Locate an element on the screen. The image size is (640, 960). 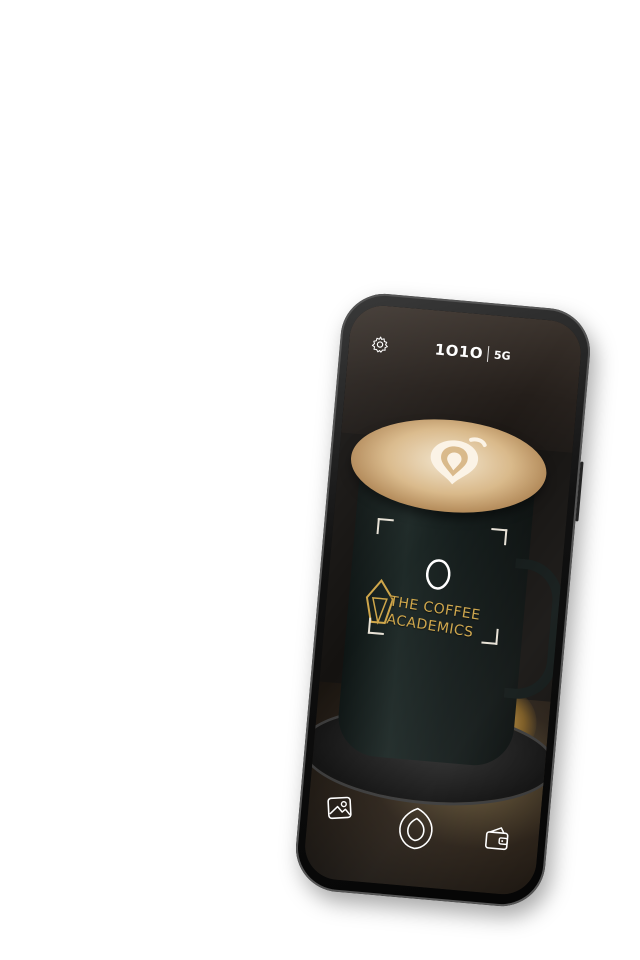
brand-network-badge: 5G is located at coordinates (502, 355).